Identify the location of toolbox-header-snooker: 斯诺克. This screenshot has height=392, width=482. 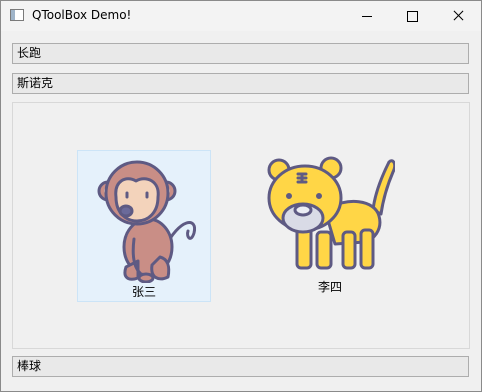
(240, 83).